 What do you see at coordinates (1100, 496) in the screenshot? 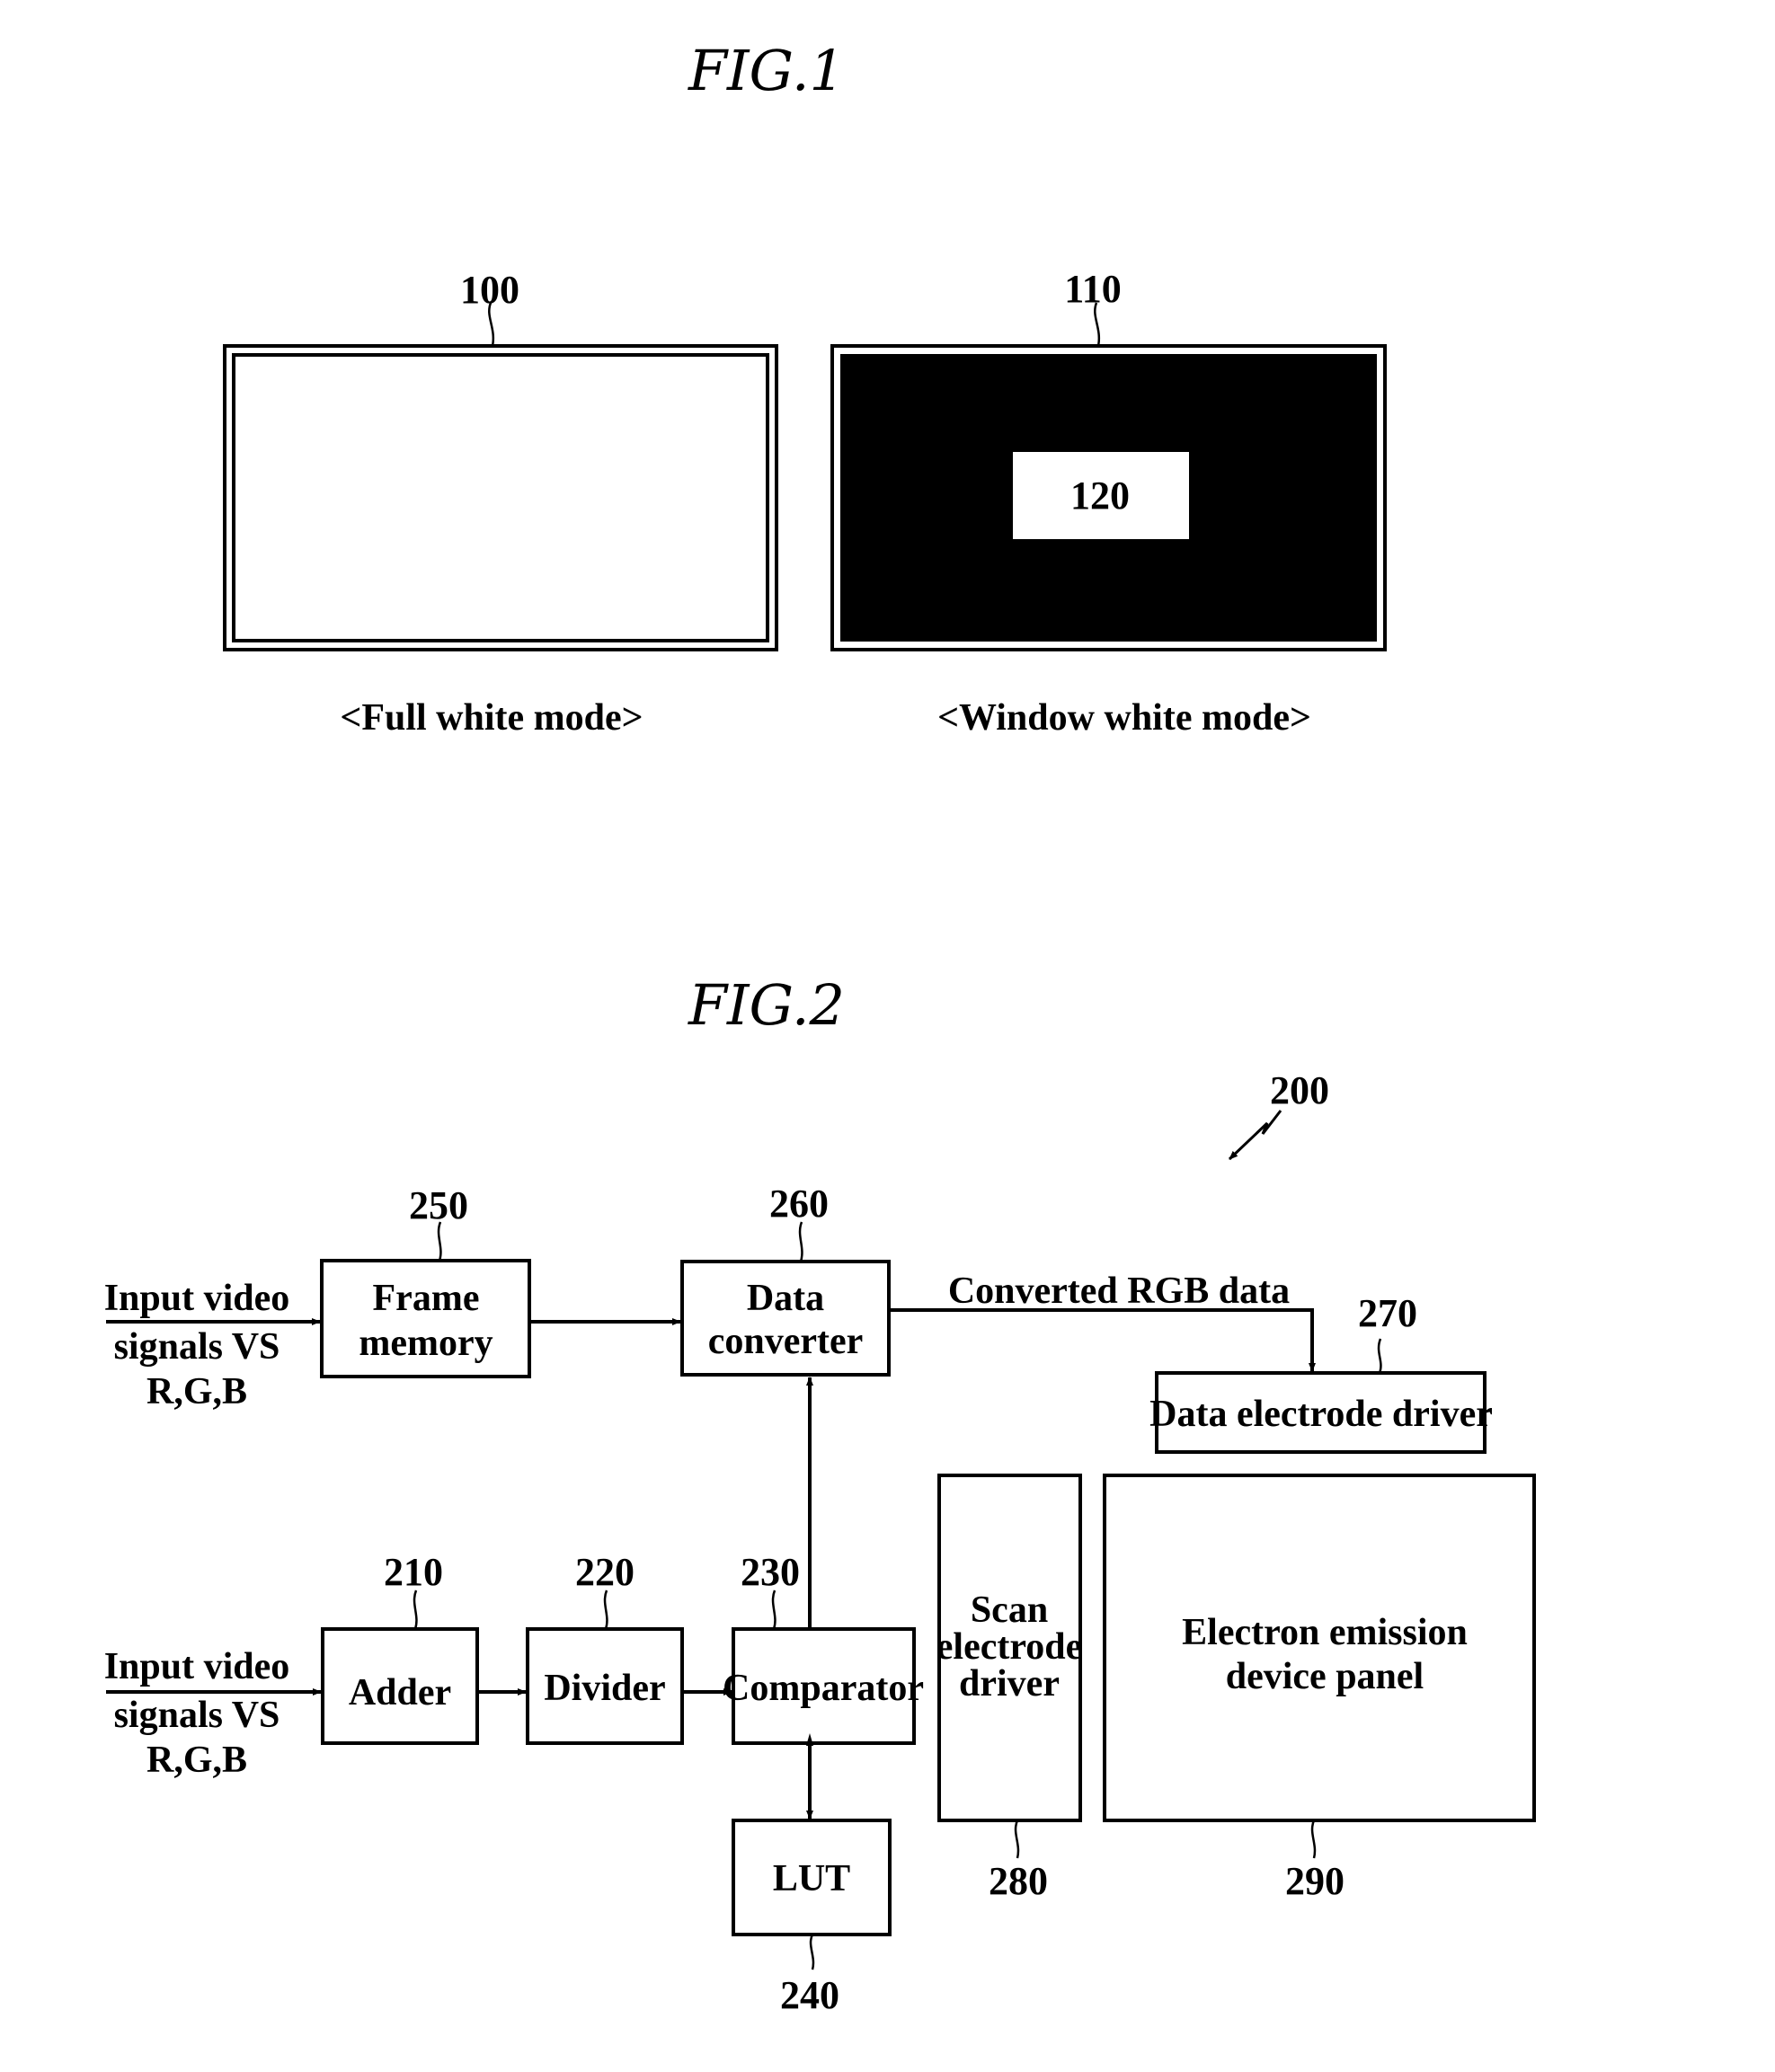
I see `ref-120: 120` at bounding box center [1100, 496].